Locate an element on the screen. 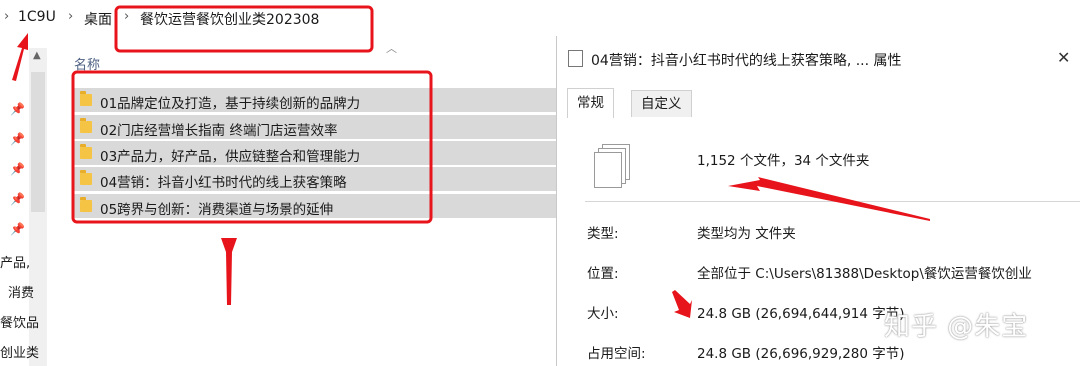 The height and width of the screenshot is (366, 1080). size-label: 大小: is located at coordinates (603, 314).